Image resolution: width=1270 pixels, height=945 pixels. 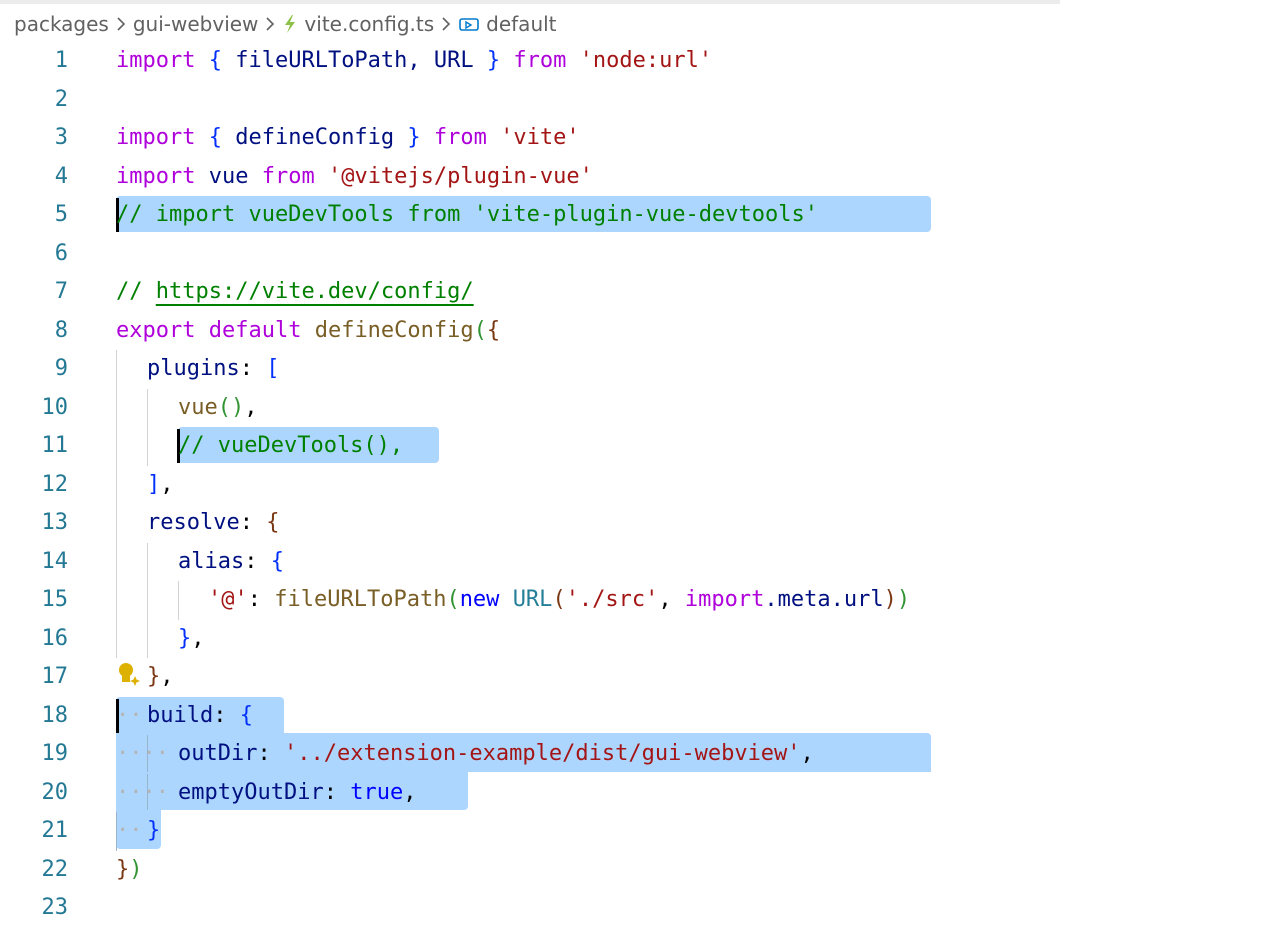 I want to click on code-line: 17 },, so click(x=635, y=677).